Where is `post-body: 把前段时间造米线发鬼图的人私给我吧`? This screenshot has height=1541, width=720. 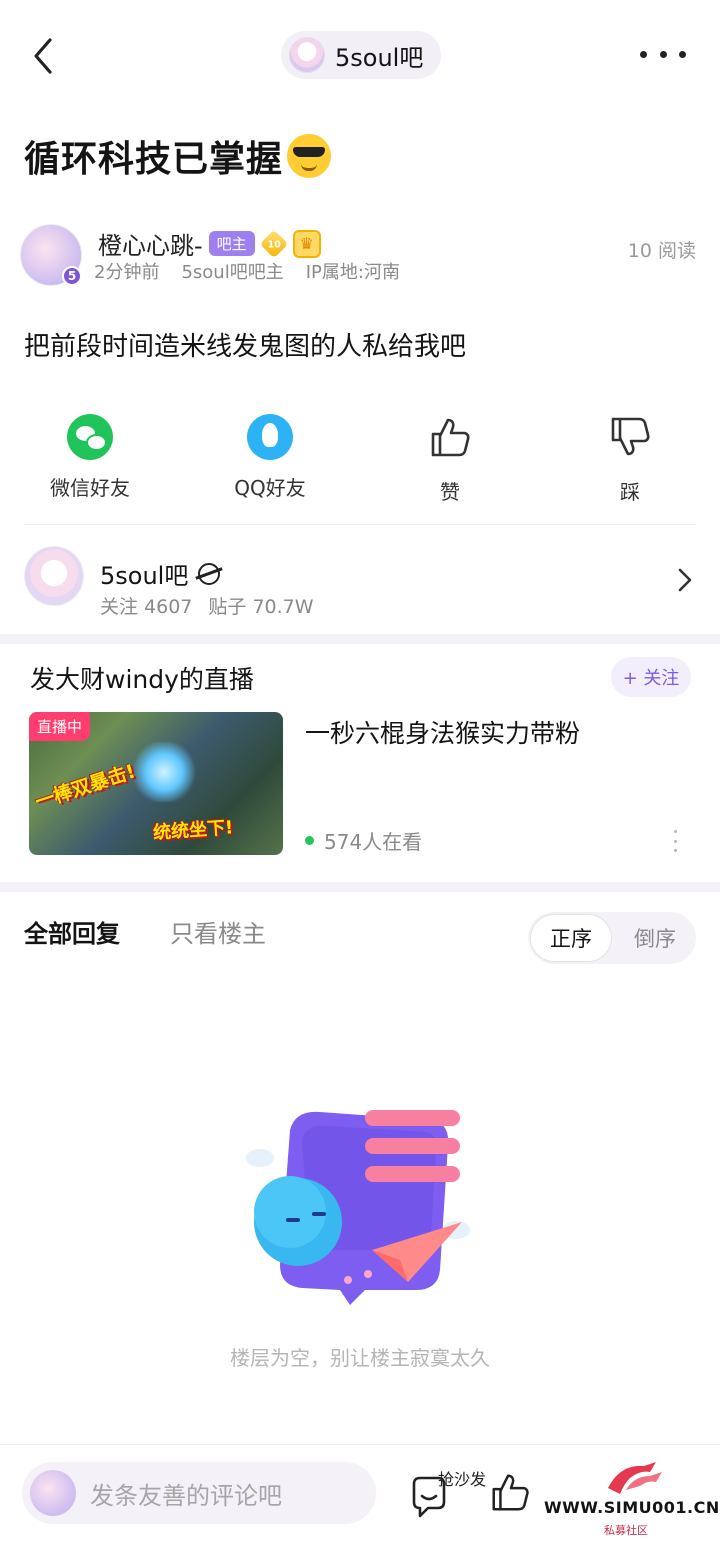 post-body: 把前段时间造米线发鬼图的人私给我吧 is located at coordinates (245, 347).